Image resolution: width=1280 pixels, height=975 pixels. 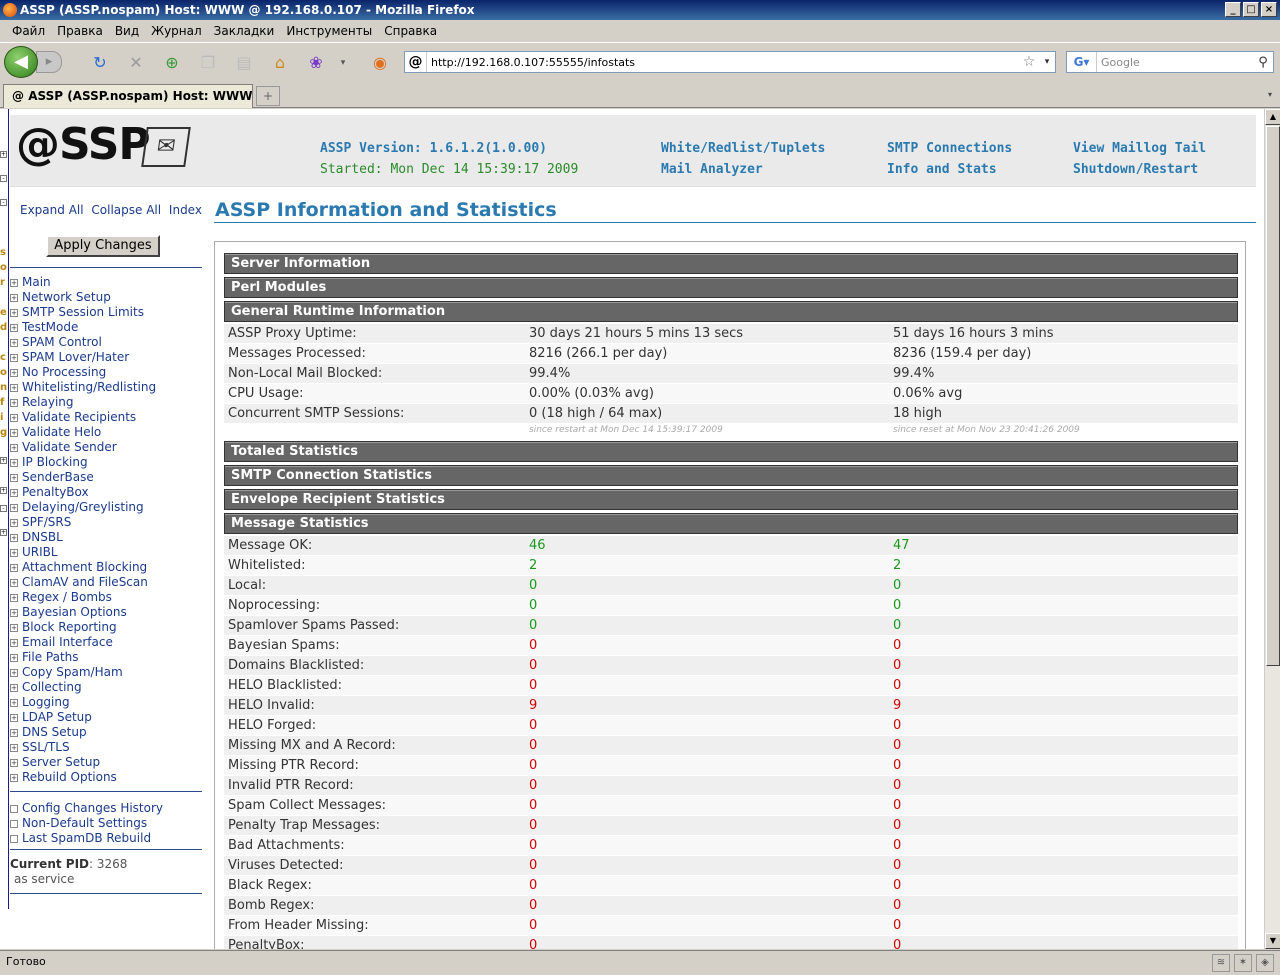 What do you see at coordinates (83, 627) in the screenshot?
I see `nav-item-block-reporting: + Block Reporting` at bounding box center [83, 627].